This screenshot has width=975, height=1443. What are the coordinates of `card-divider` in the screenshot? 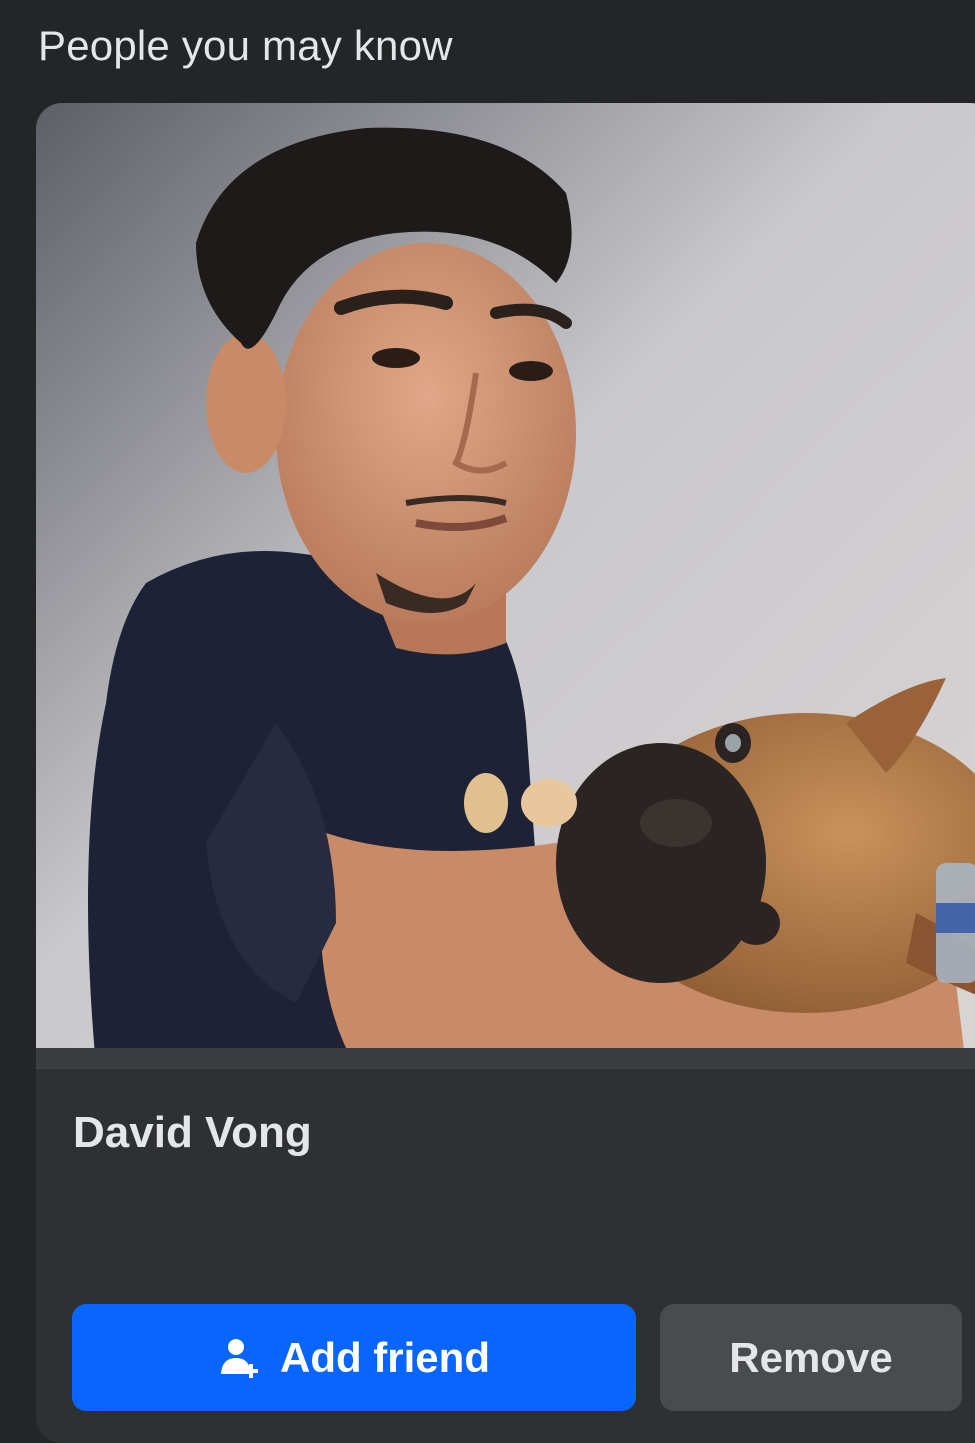 It's located at (505, 1068).